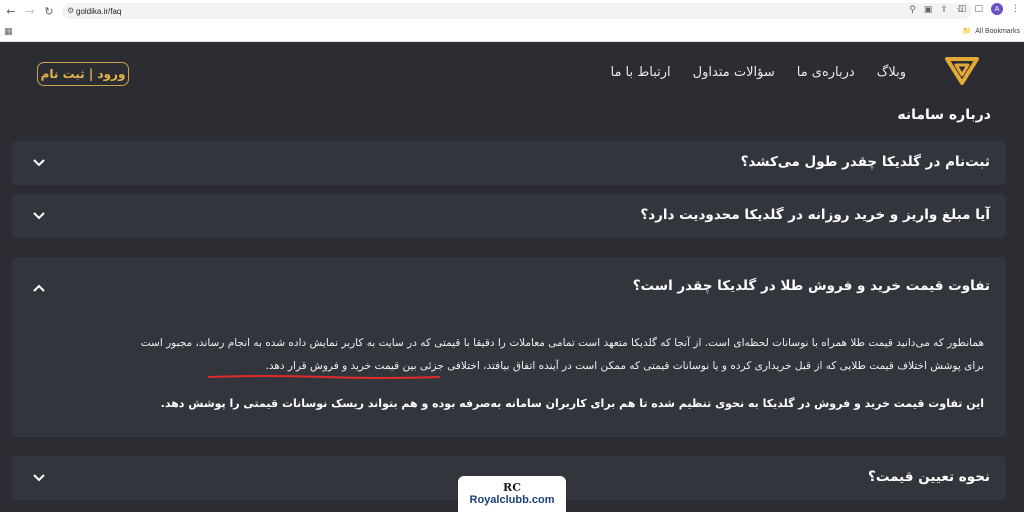 This screenshot has height=512, width=1024. I want to click on browser-toolbar: ← → ↻ ⚙ goldika.ir/faq ⚲ ▣ ⇧ ☆ ◫ □ A ⋮, so click(512, 11).